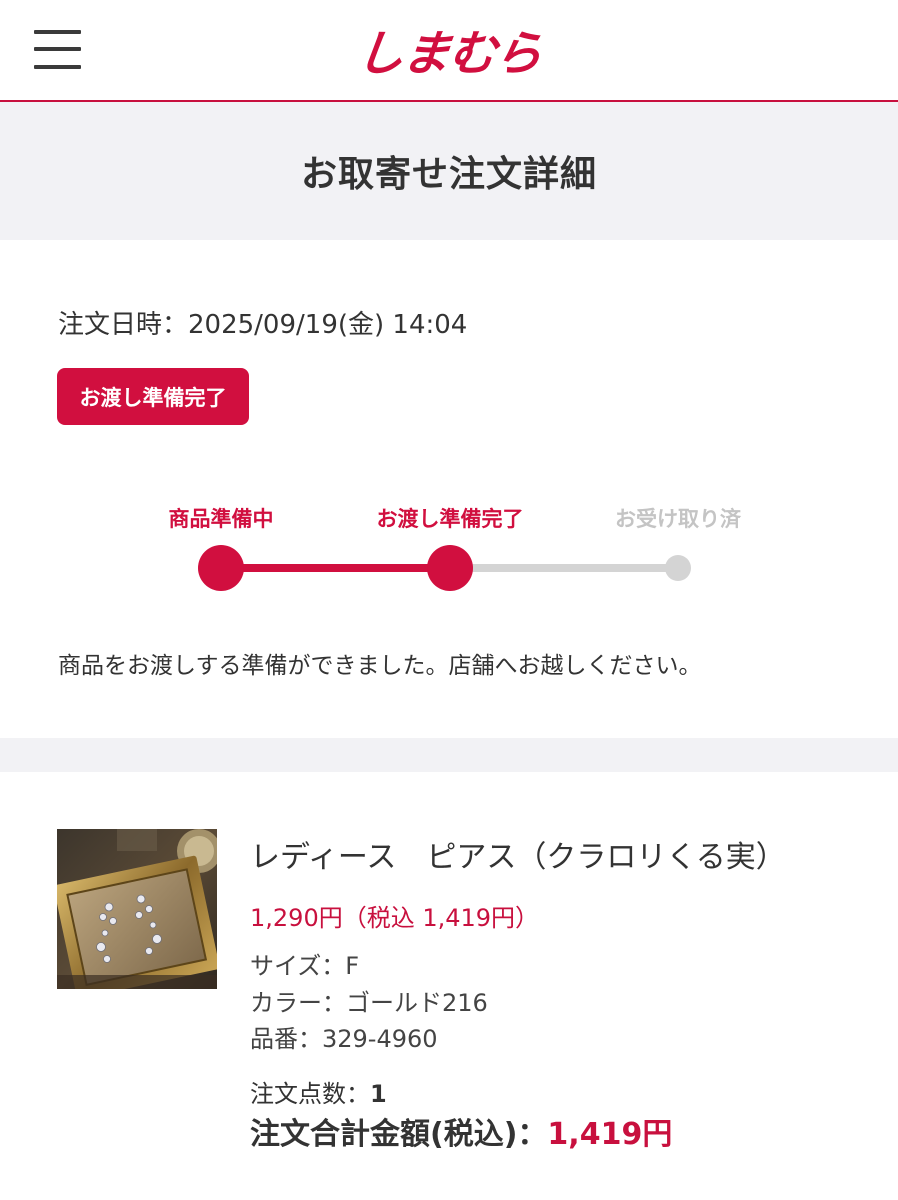 The width and height of the screenshot is (898, 1200). Describe the element at coordinates (378, 1094) in the screenshot. I see `quantity-value: 1` at that location.